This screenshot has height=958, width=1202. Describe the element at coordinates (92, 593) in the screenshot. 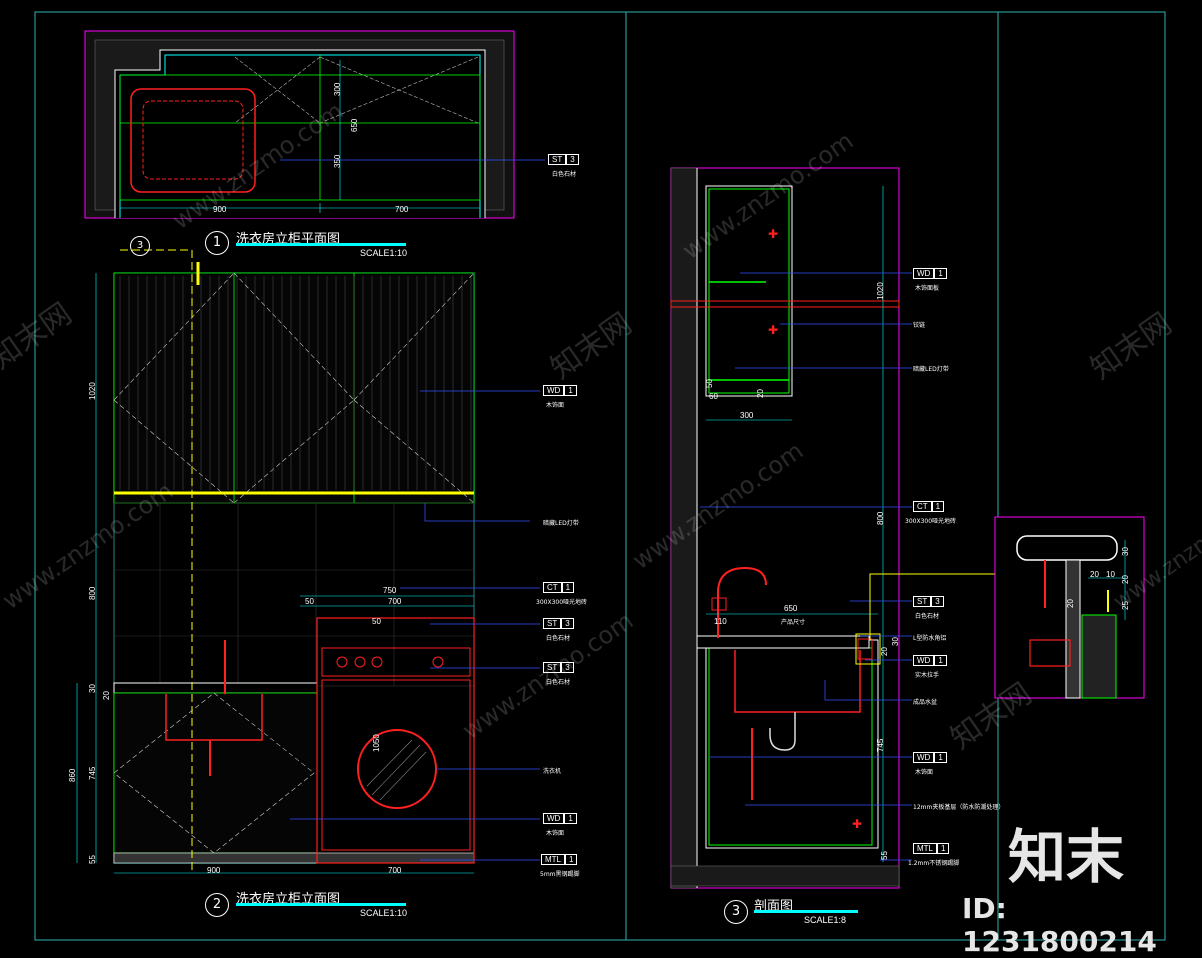

I see `elev-dim-h-mid: 800` at that location.